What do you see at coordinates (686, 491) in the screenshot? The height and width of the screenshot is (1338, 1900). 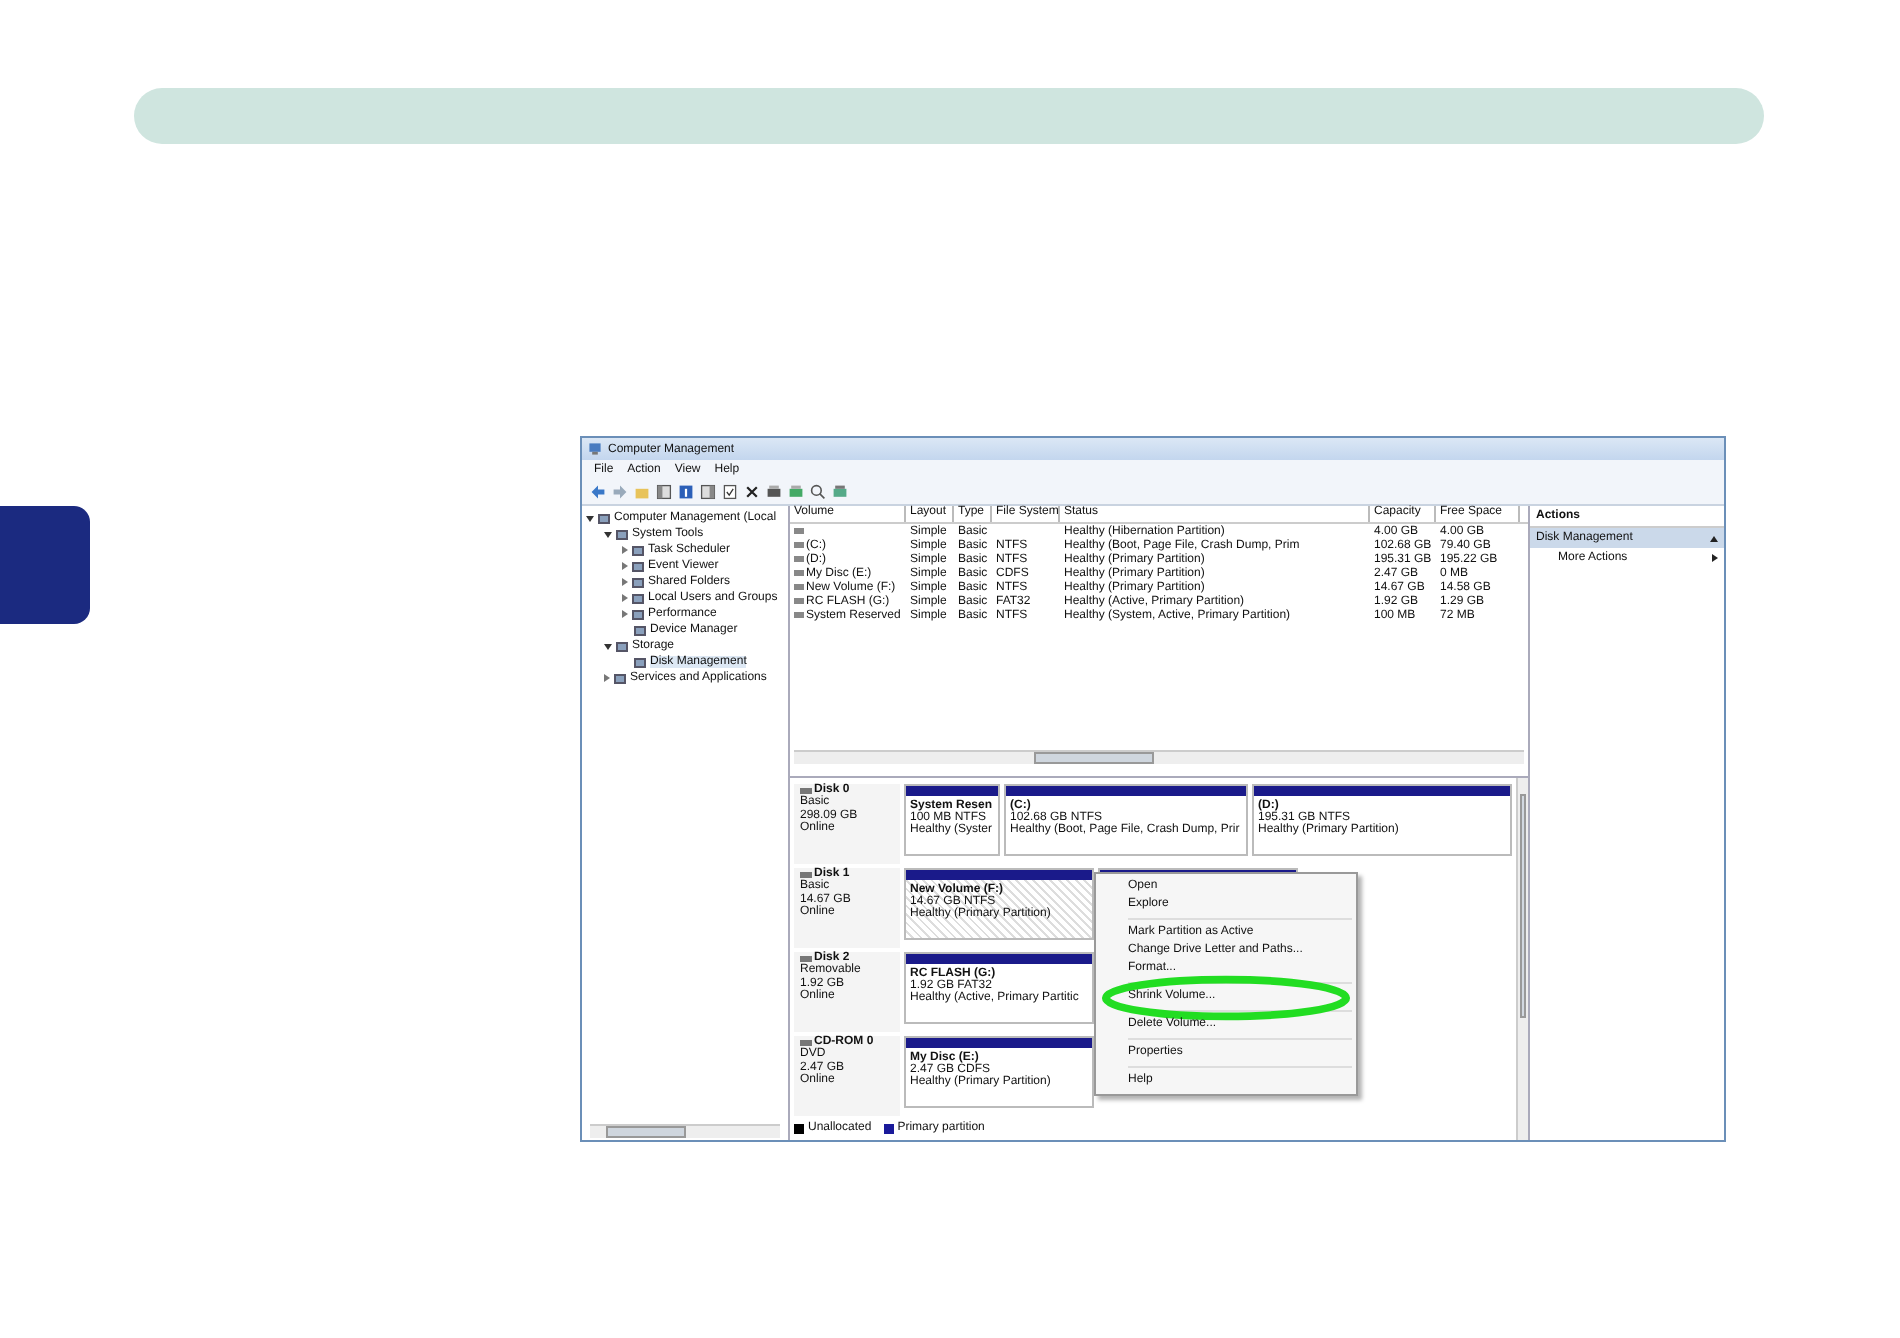 I see `help-icon` at bounding box center [686, 491].